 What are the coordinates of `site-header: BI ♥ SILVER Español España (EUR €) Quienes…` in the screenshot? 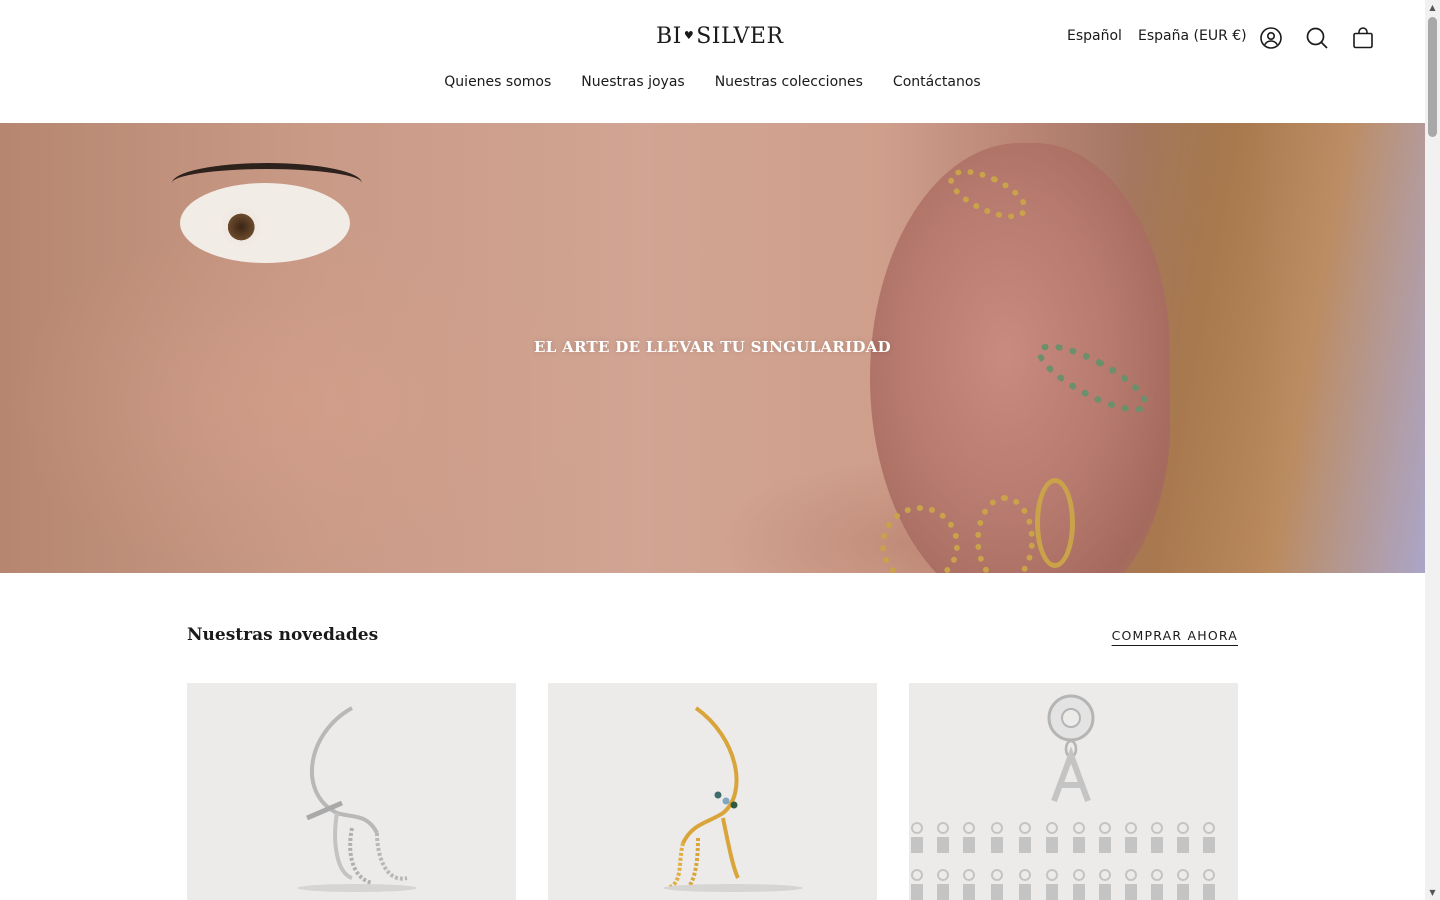 It's located at (712, 61).